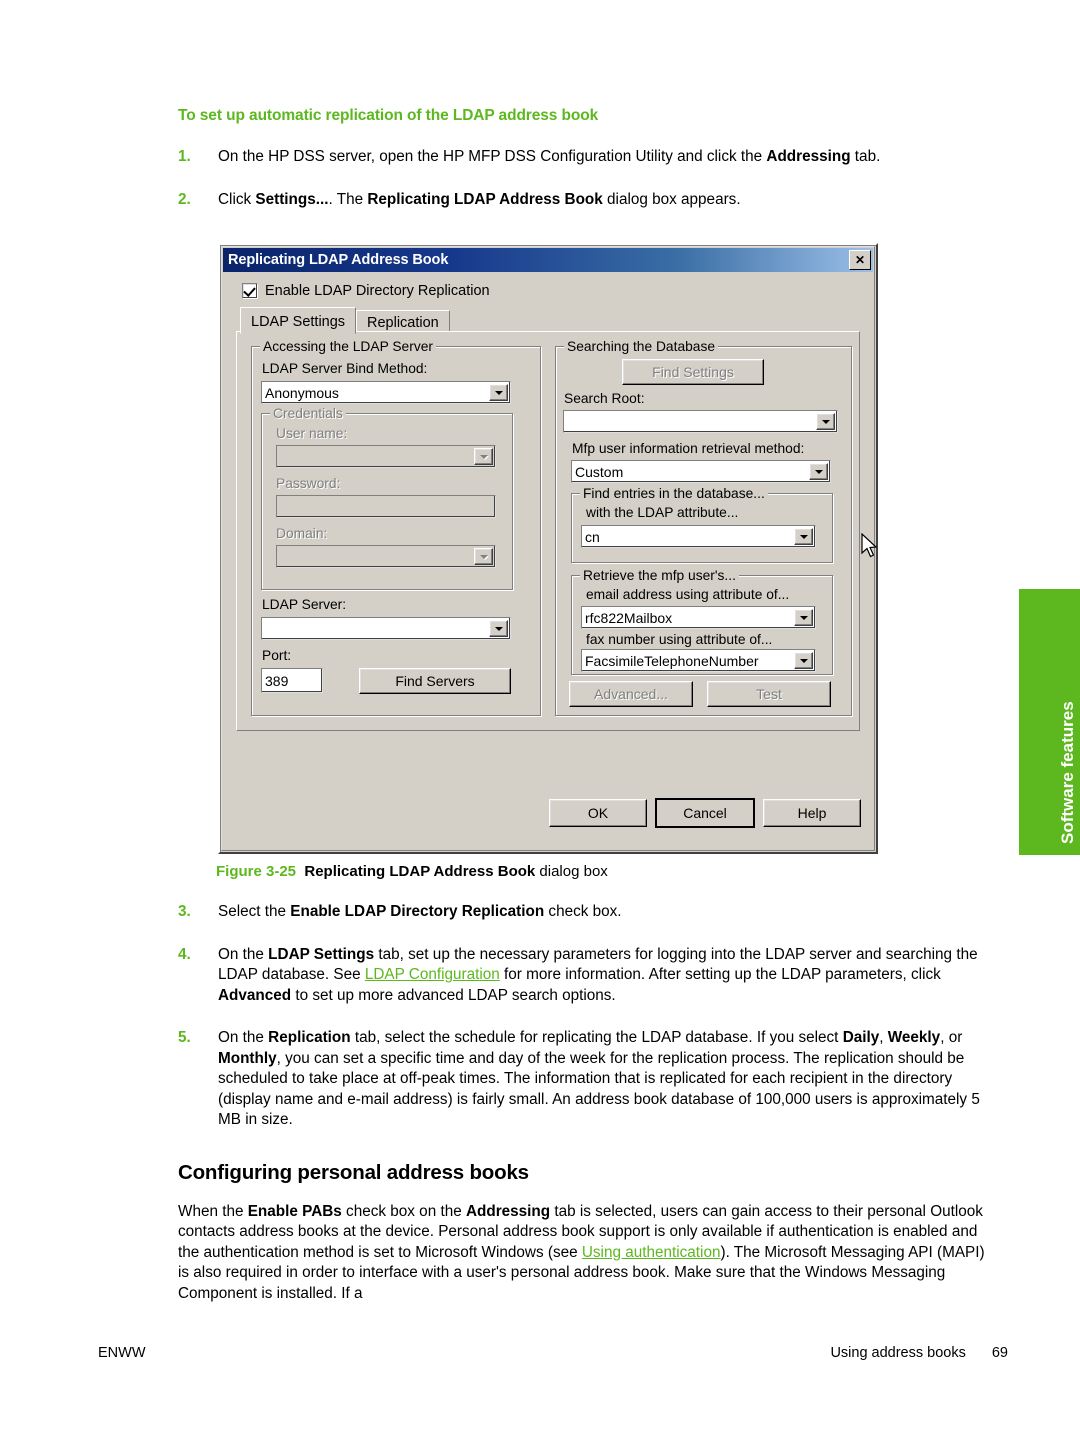 This screenshot has width=1080, height=1437. Describe the element at coordinates (705, 813) in the screenshot. I see `cancel-button: Cancel` at that location.